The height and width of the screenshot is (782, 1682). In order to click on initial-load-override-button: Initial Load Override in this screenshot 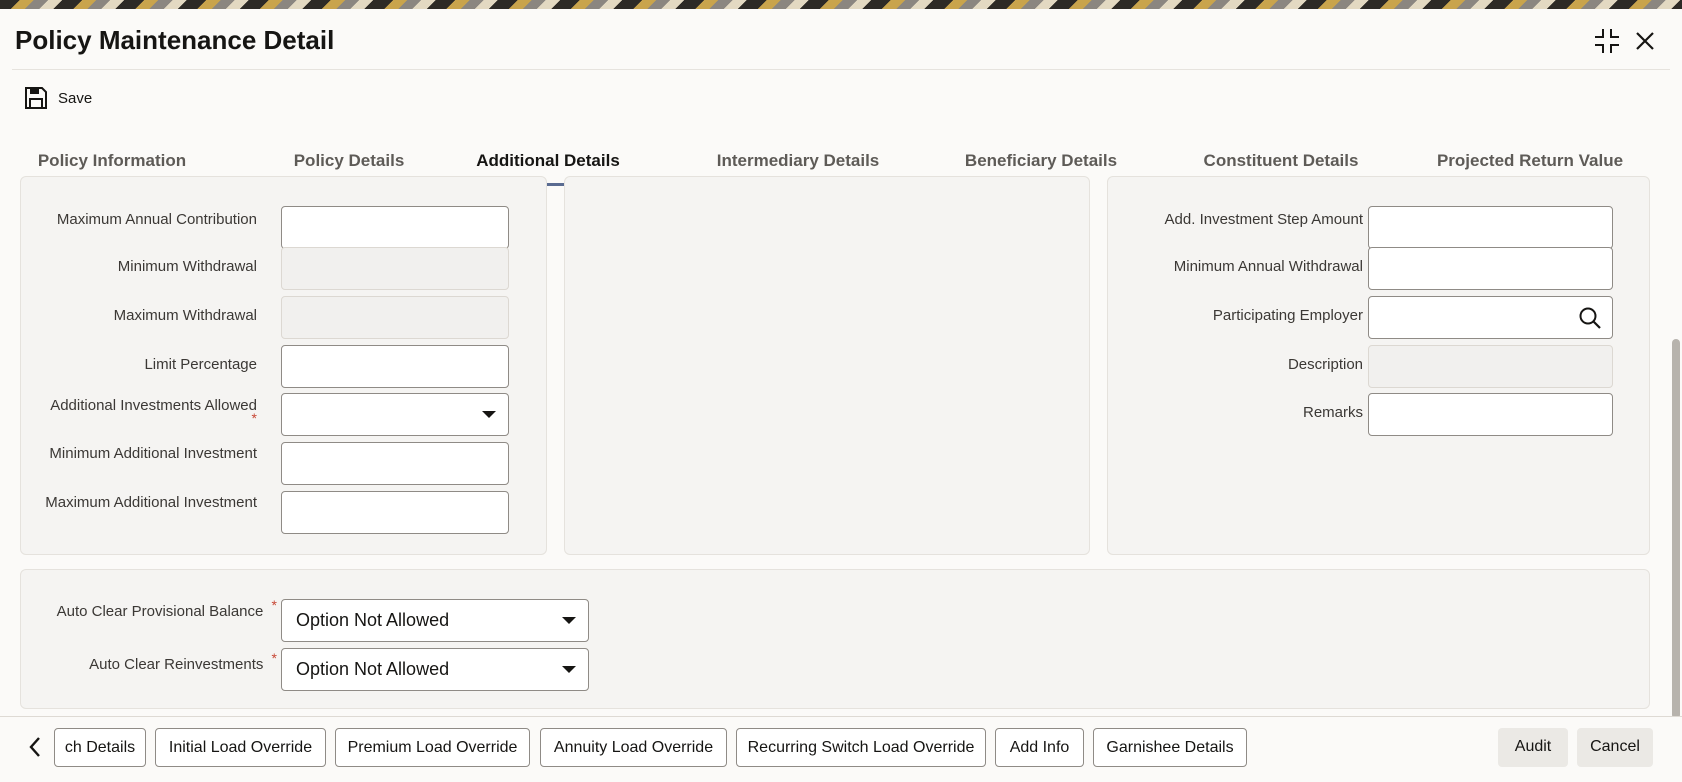, I will do `click(240, 747)`.